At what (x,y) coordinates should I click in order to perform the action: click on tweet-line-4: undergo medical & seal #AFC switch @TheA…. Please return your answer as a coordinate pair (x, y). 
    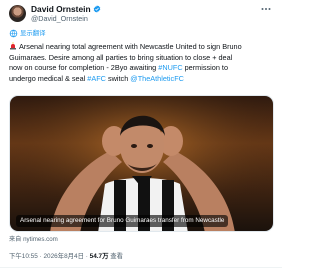
    Looking at the image, I should click on (143, 79).